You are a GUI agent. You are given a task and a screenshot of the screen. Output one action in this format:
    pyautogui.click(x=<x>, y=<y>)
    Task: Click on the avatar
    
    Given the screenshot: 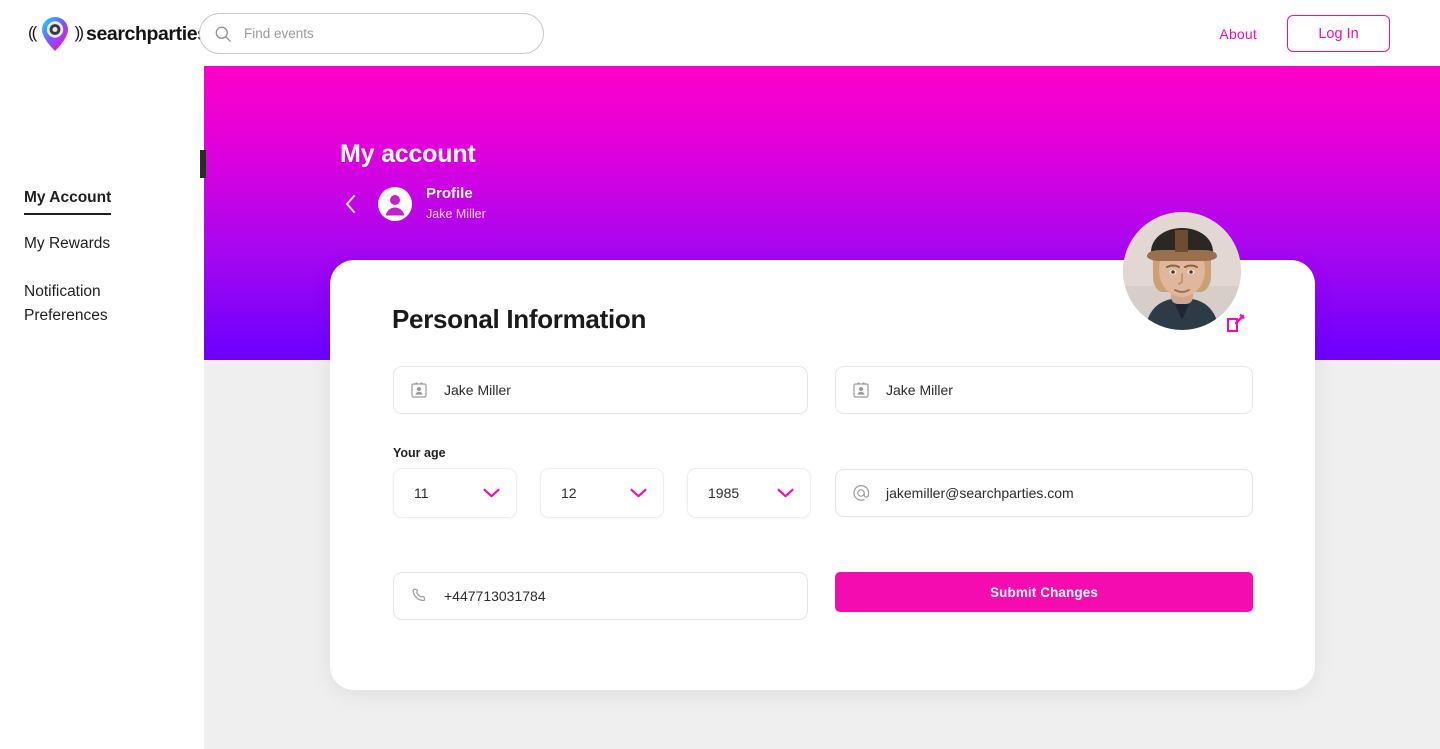 What is the action you would take?
    pyautogui.click(x=1184, y=272)
    